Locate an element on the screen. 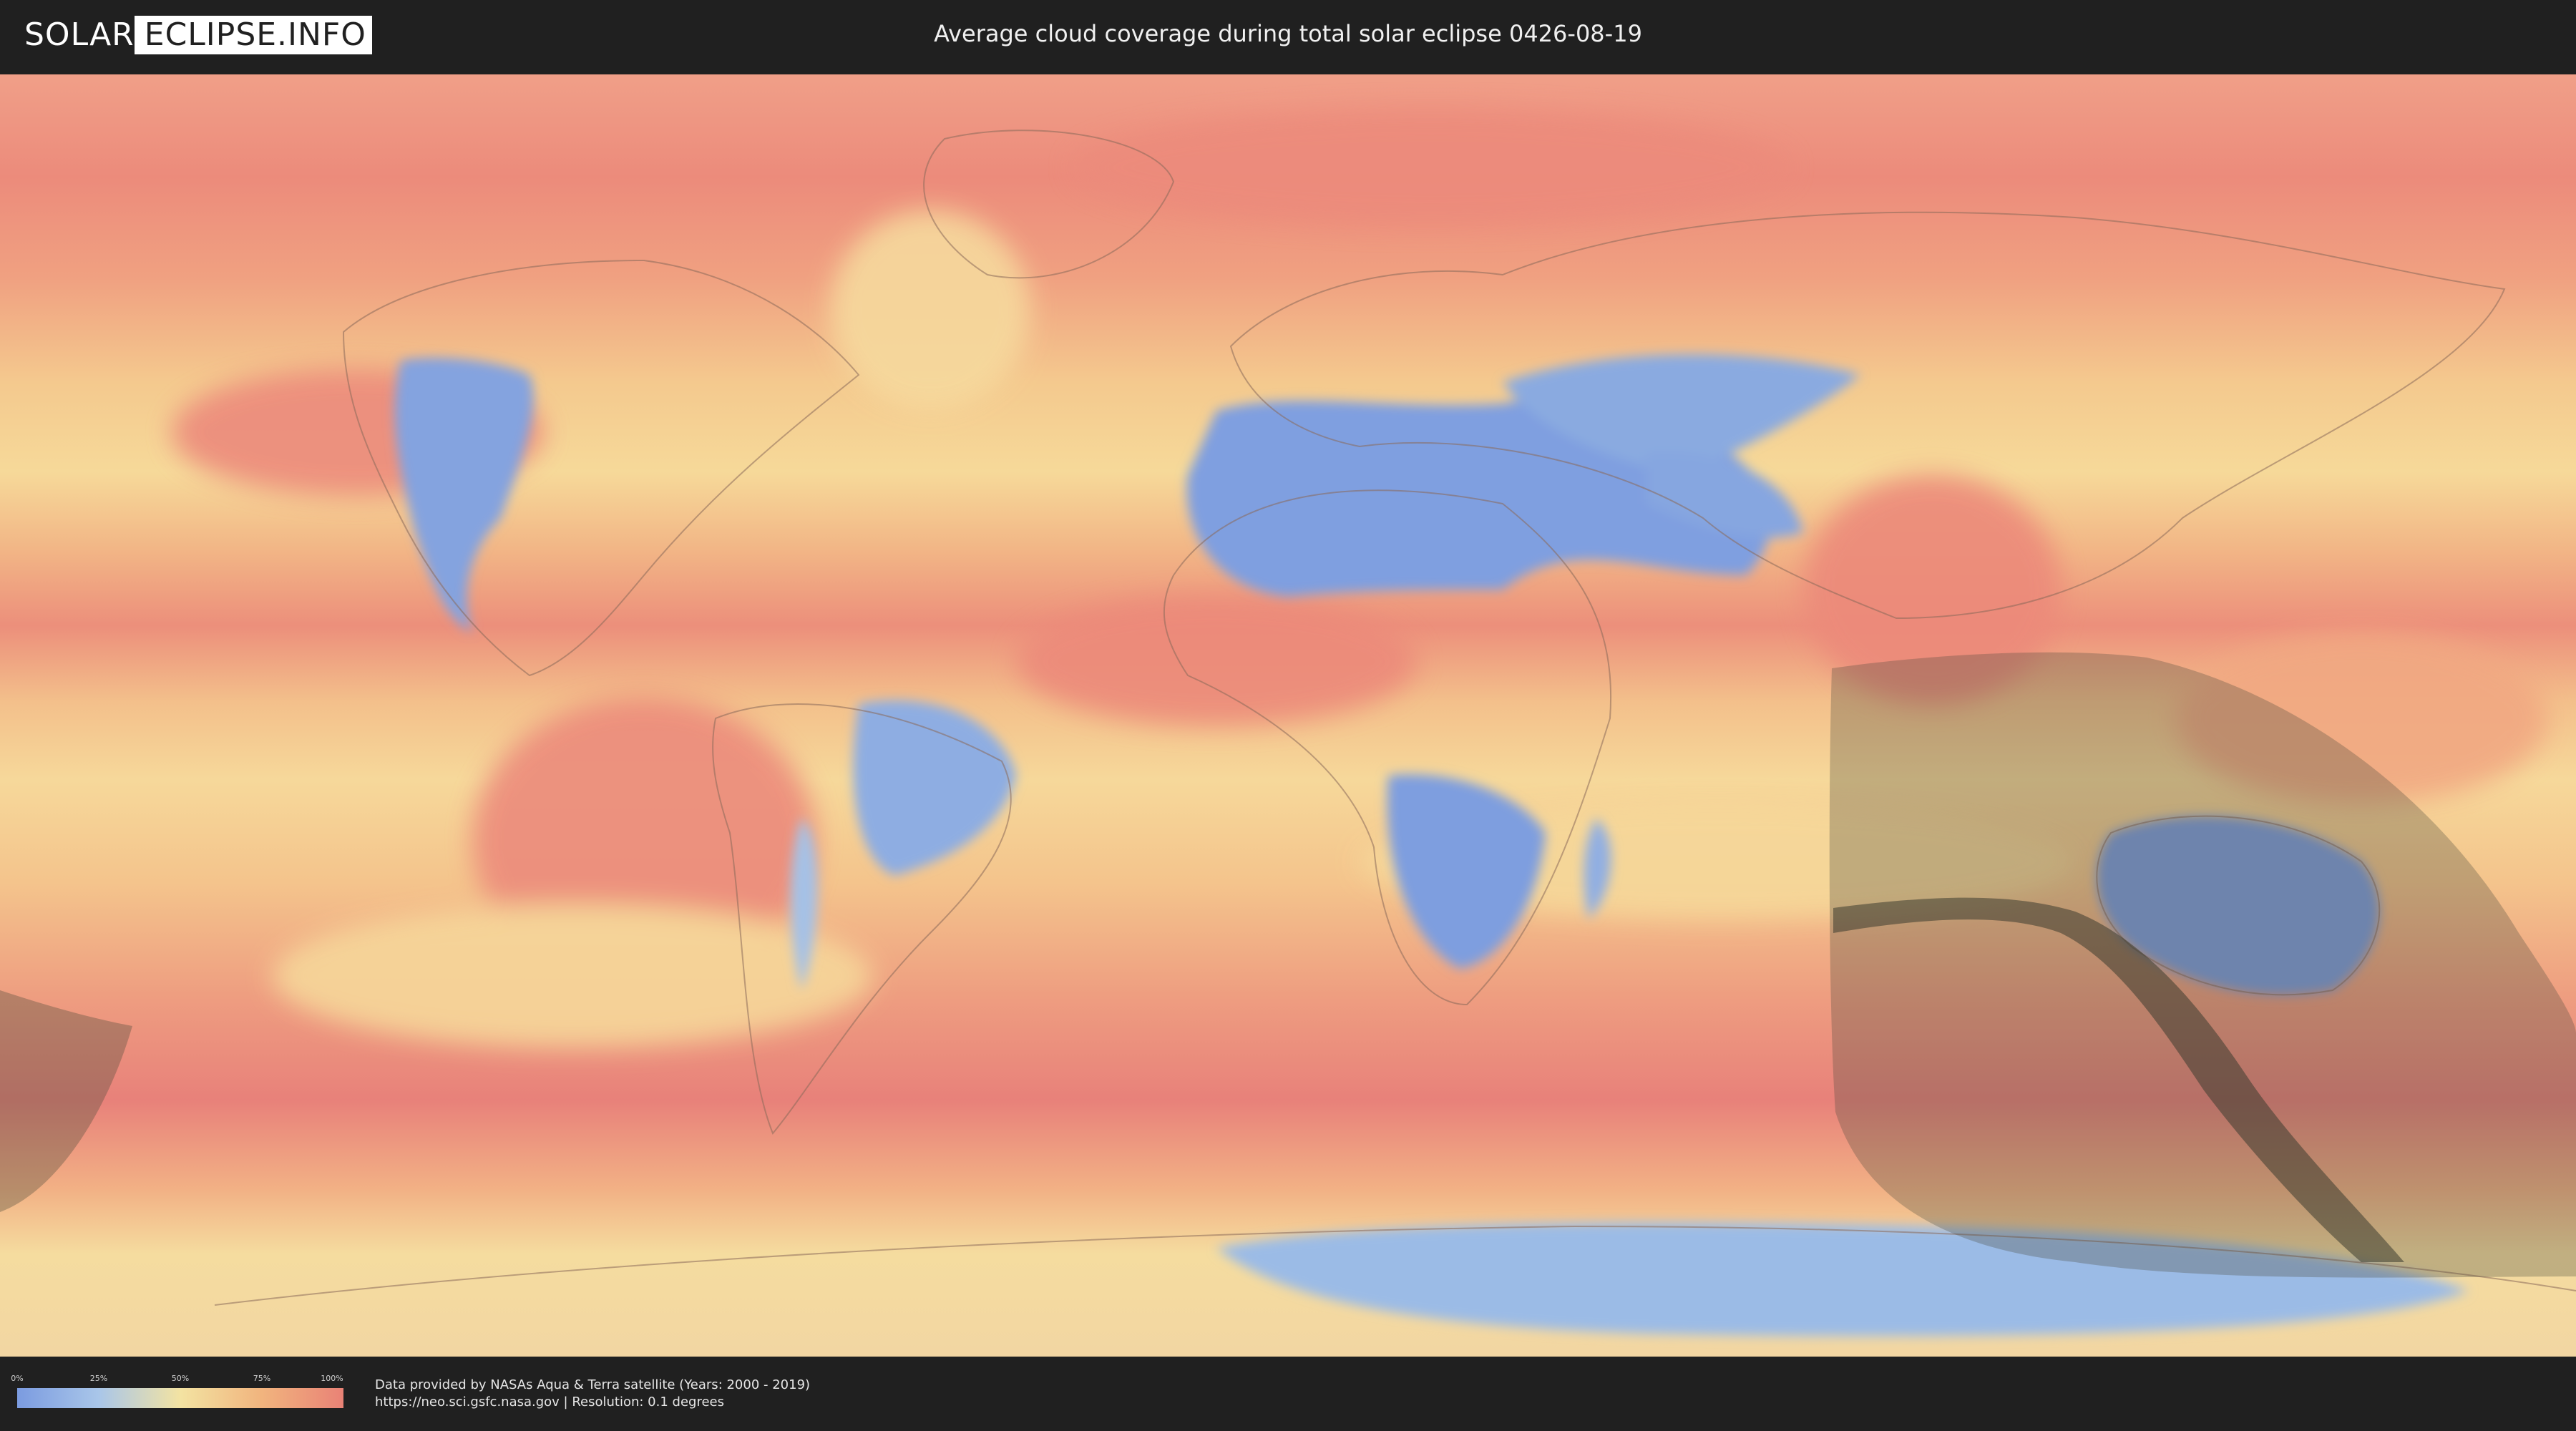  color-scale-legend: 0% 25% 50% 75% 100% is located at coordinates (177, 1392).